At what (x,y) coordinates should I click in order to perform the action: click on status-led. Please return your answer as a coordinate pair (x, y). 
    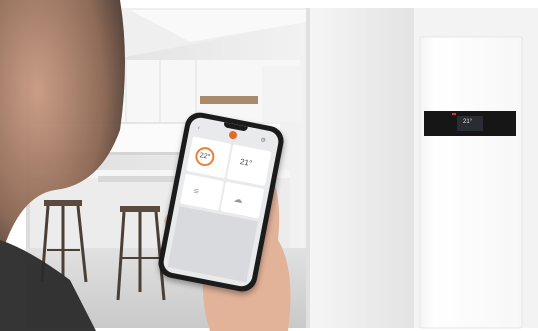
    Looking at the image, I should click on (454, 114).